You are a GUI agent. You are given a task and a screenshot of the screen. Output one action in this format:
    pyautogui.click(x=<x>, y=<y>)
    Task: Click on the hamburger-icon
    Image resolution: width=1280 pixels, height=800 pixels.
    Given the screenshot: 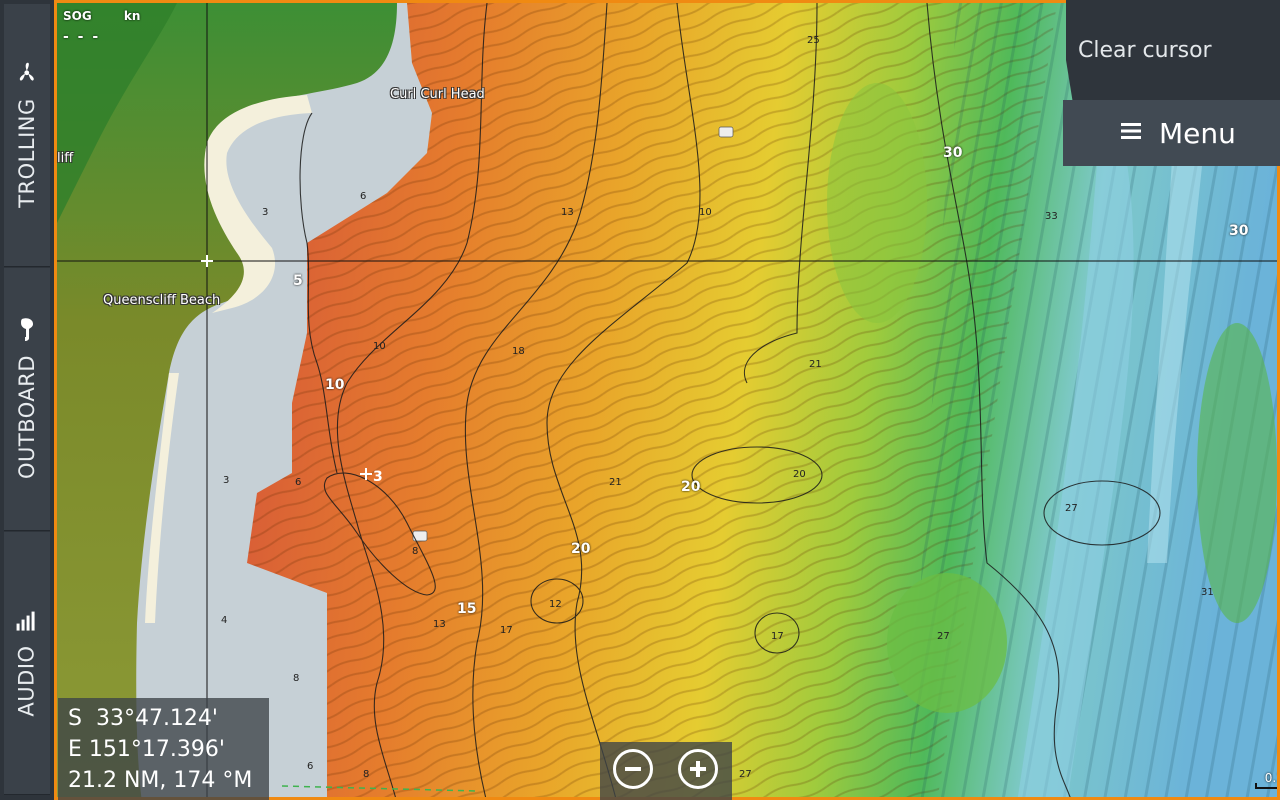 What is the action you would take?
    pyautogui.click(x=1131, y=131)
    